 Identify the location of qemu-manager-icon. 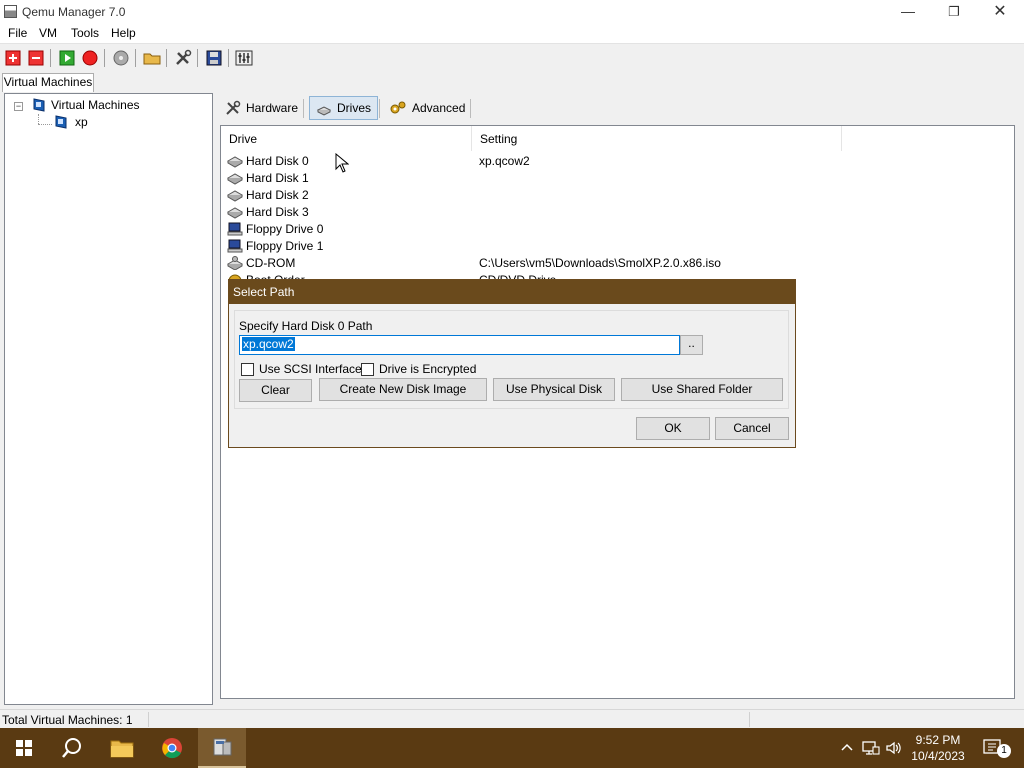
(222, 747).